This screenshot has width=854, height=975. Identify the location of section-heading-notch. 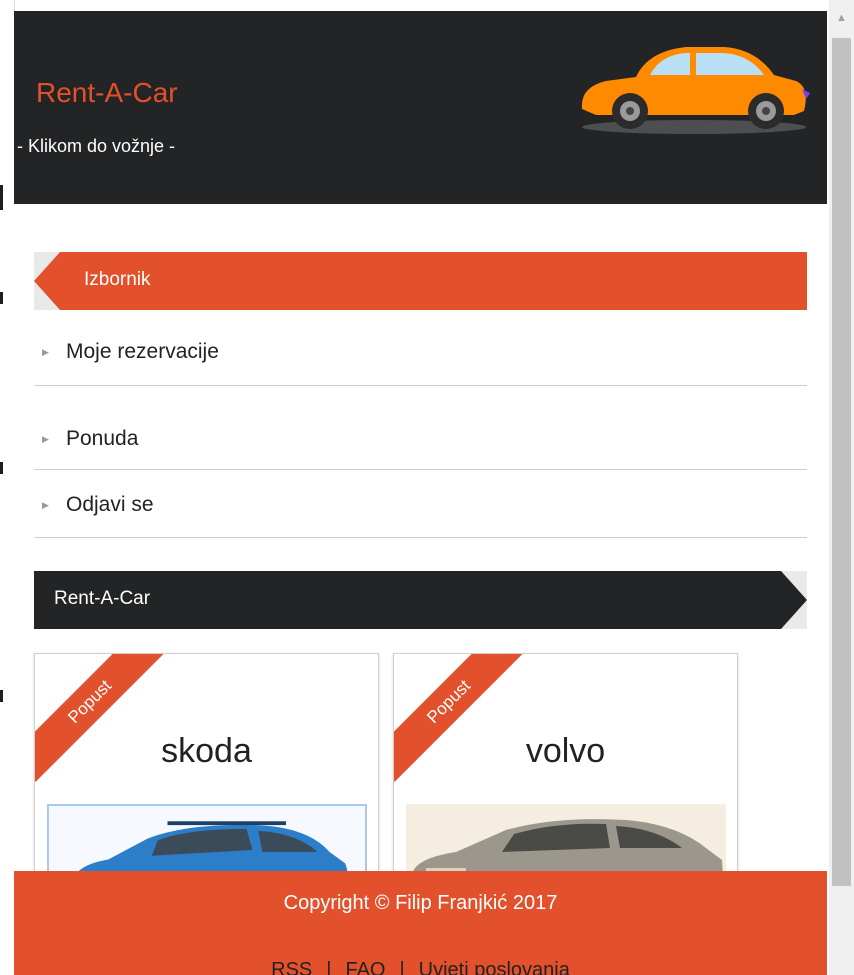
(794, 600).